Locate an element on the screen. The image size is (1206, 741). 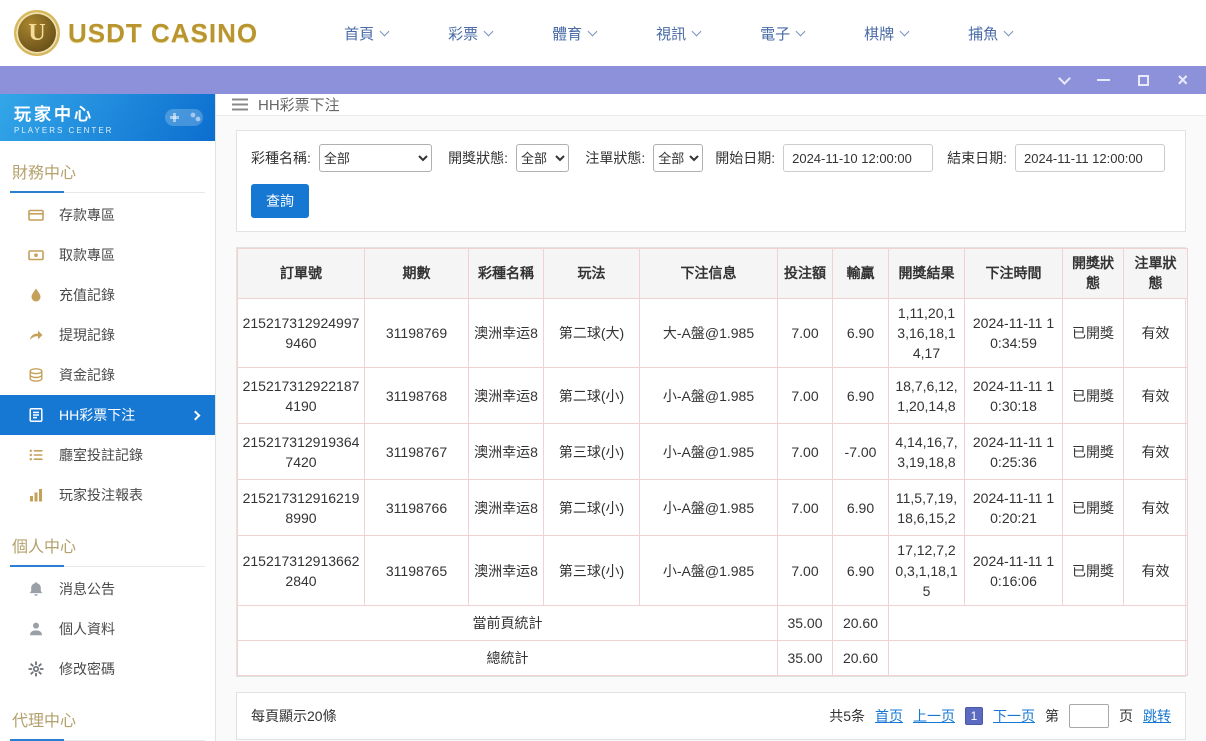
sidebar-item-funds-record: 資金記錄 is located at coordinates (107, 375).